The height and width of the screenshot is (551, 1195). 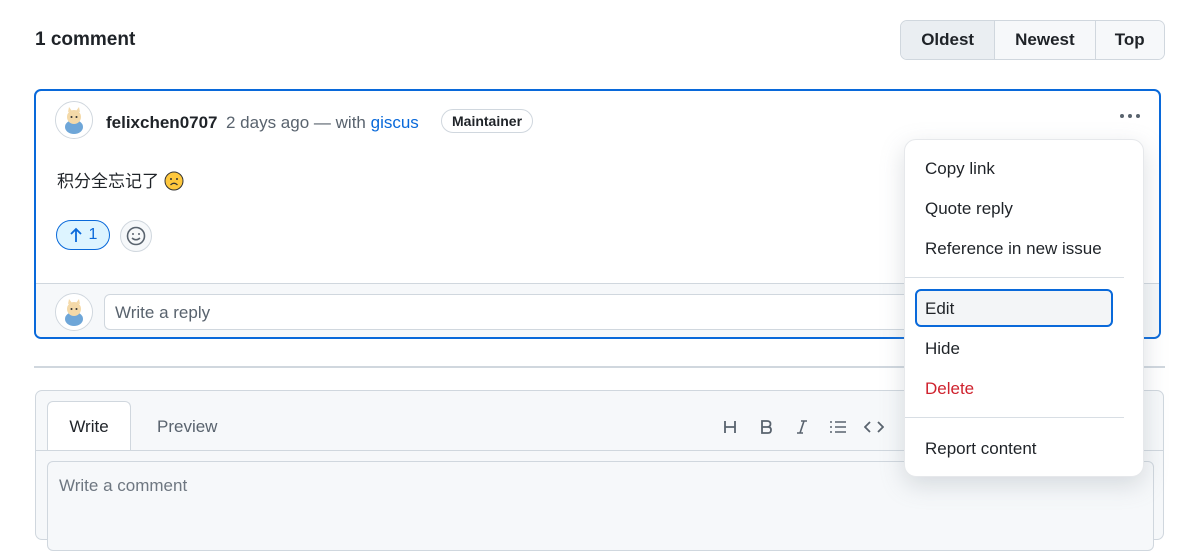 I want to click on menu-quote-reply: Quote reply, so click(x=969, y=209).